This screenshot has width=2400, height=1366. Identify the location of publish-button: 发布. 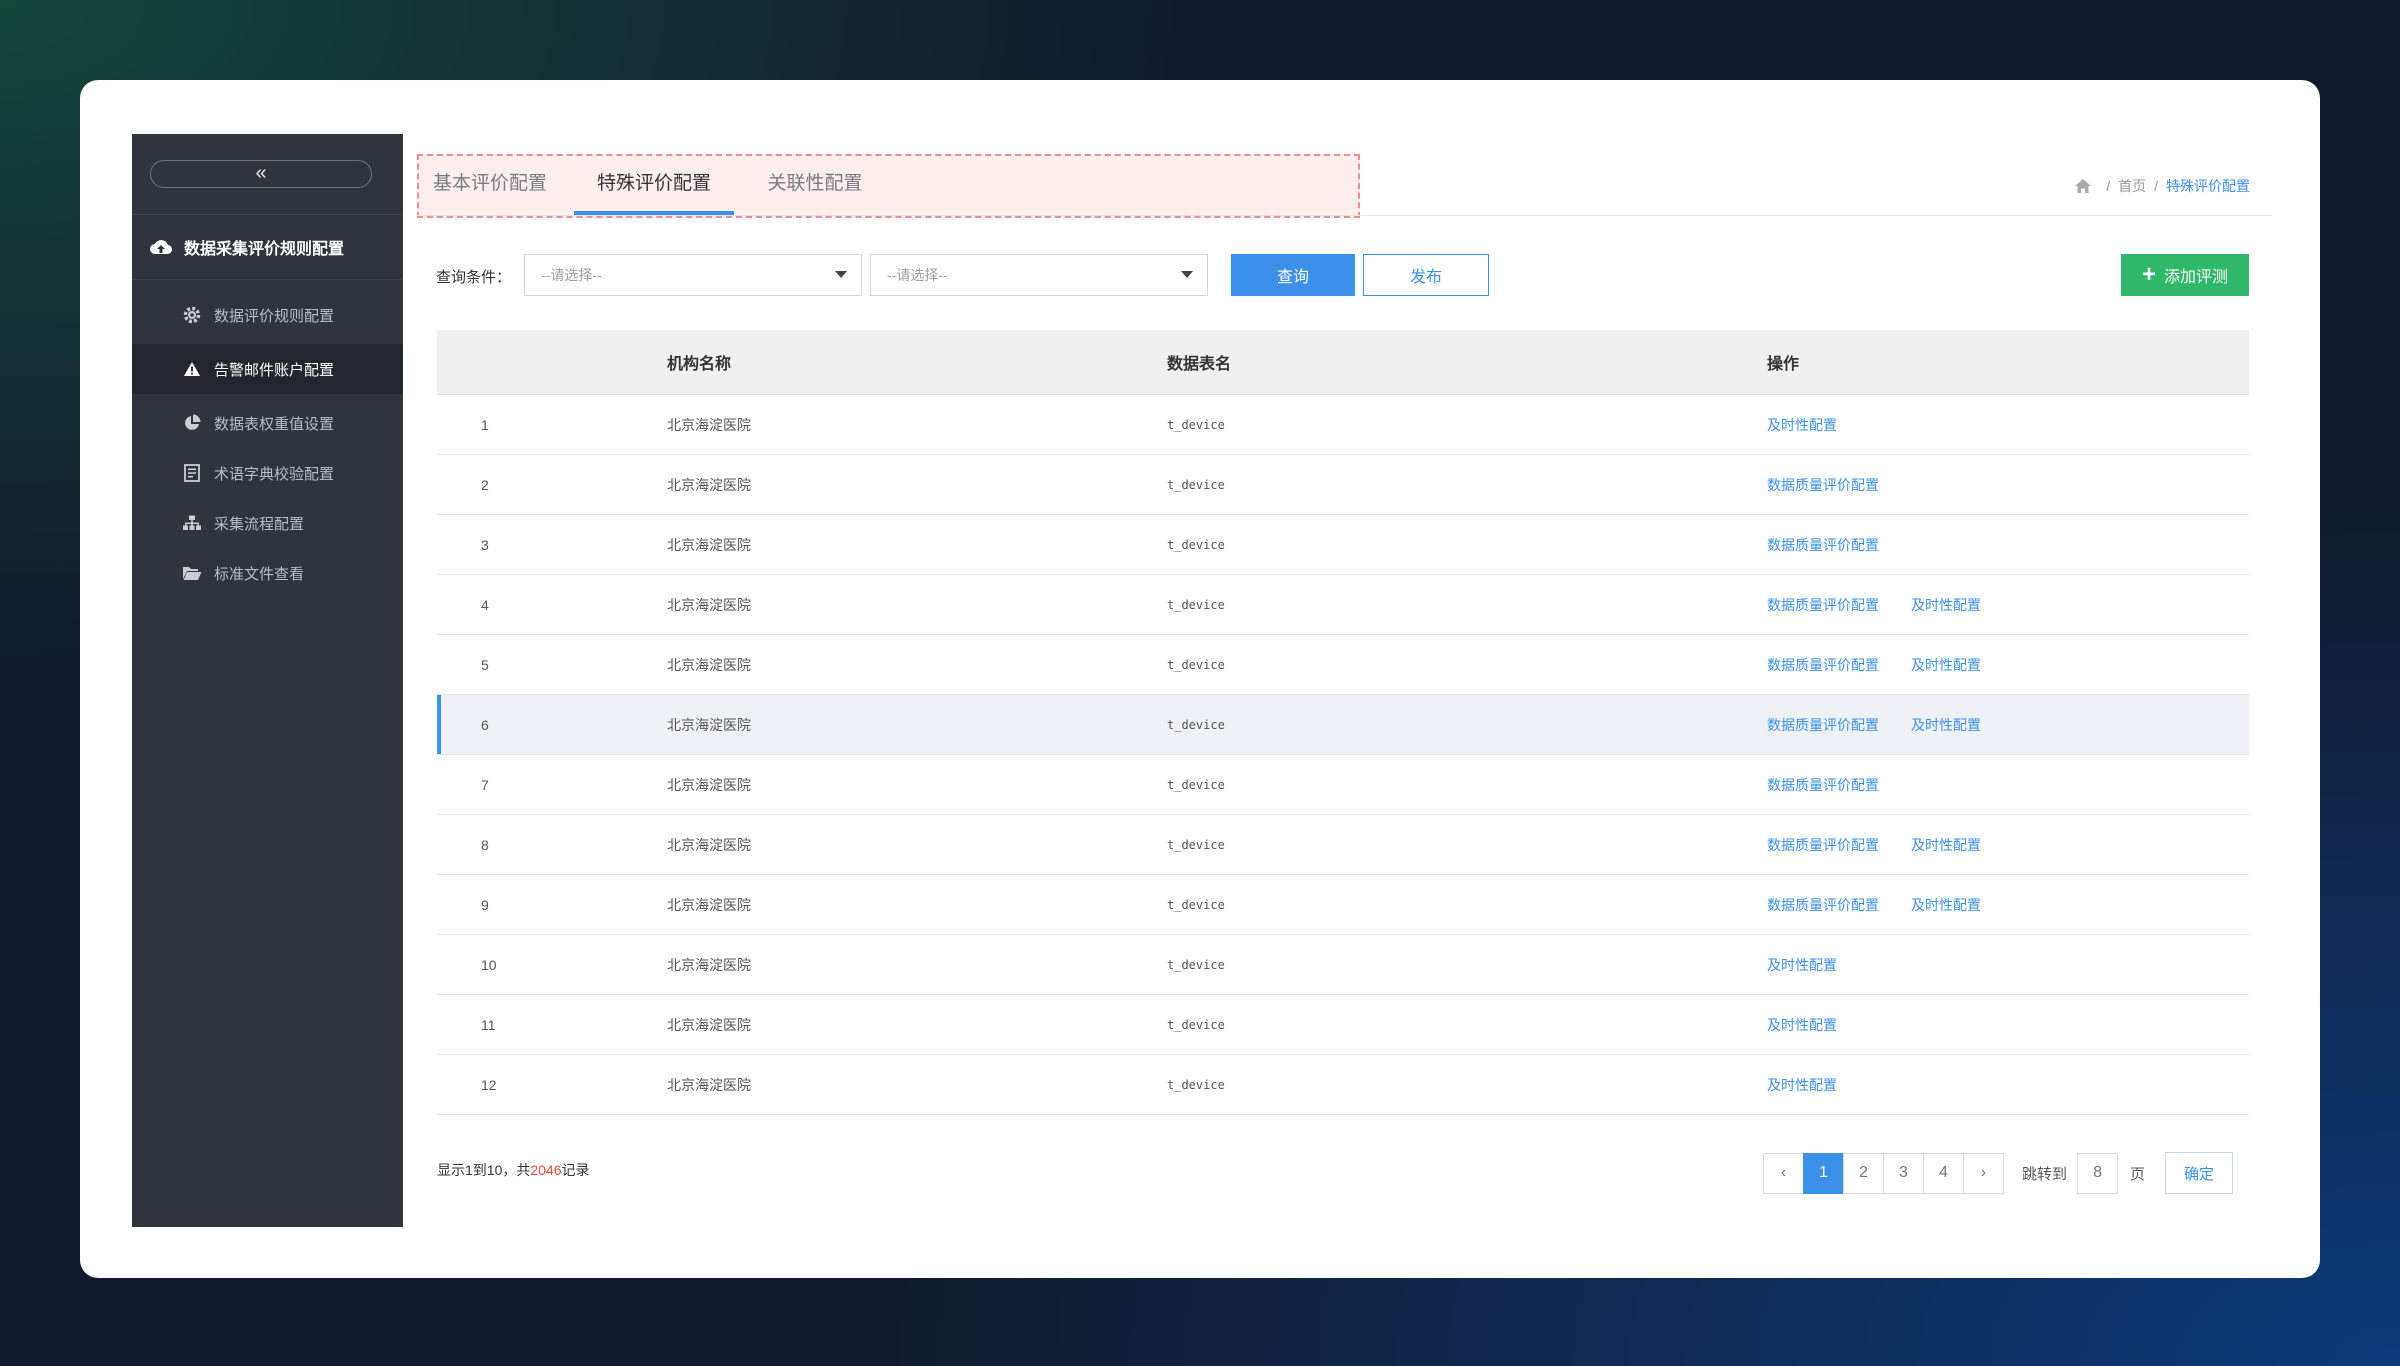
(1426, 275).